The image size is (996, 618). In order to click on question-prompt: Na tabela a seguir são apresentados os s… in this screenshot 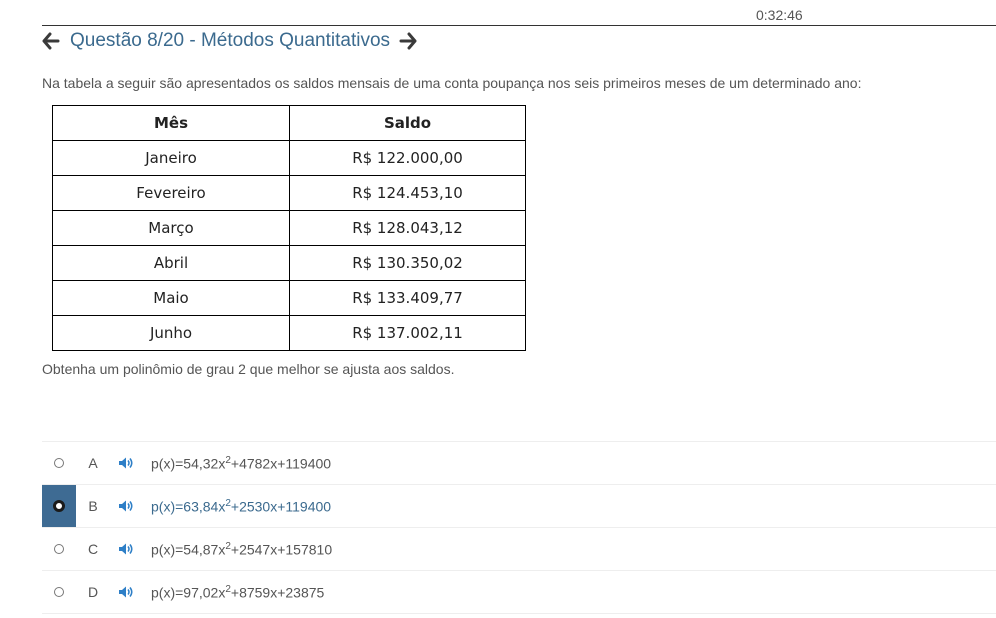, I will do `click(452, 83)`.